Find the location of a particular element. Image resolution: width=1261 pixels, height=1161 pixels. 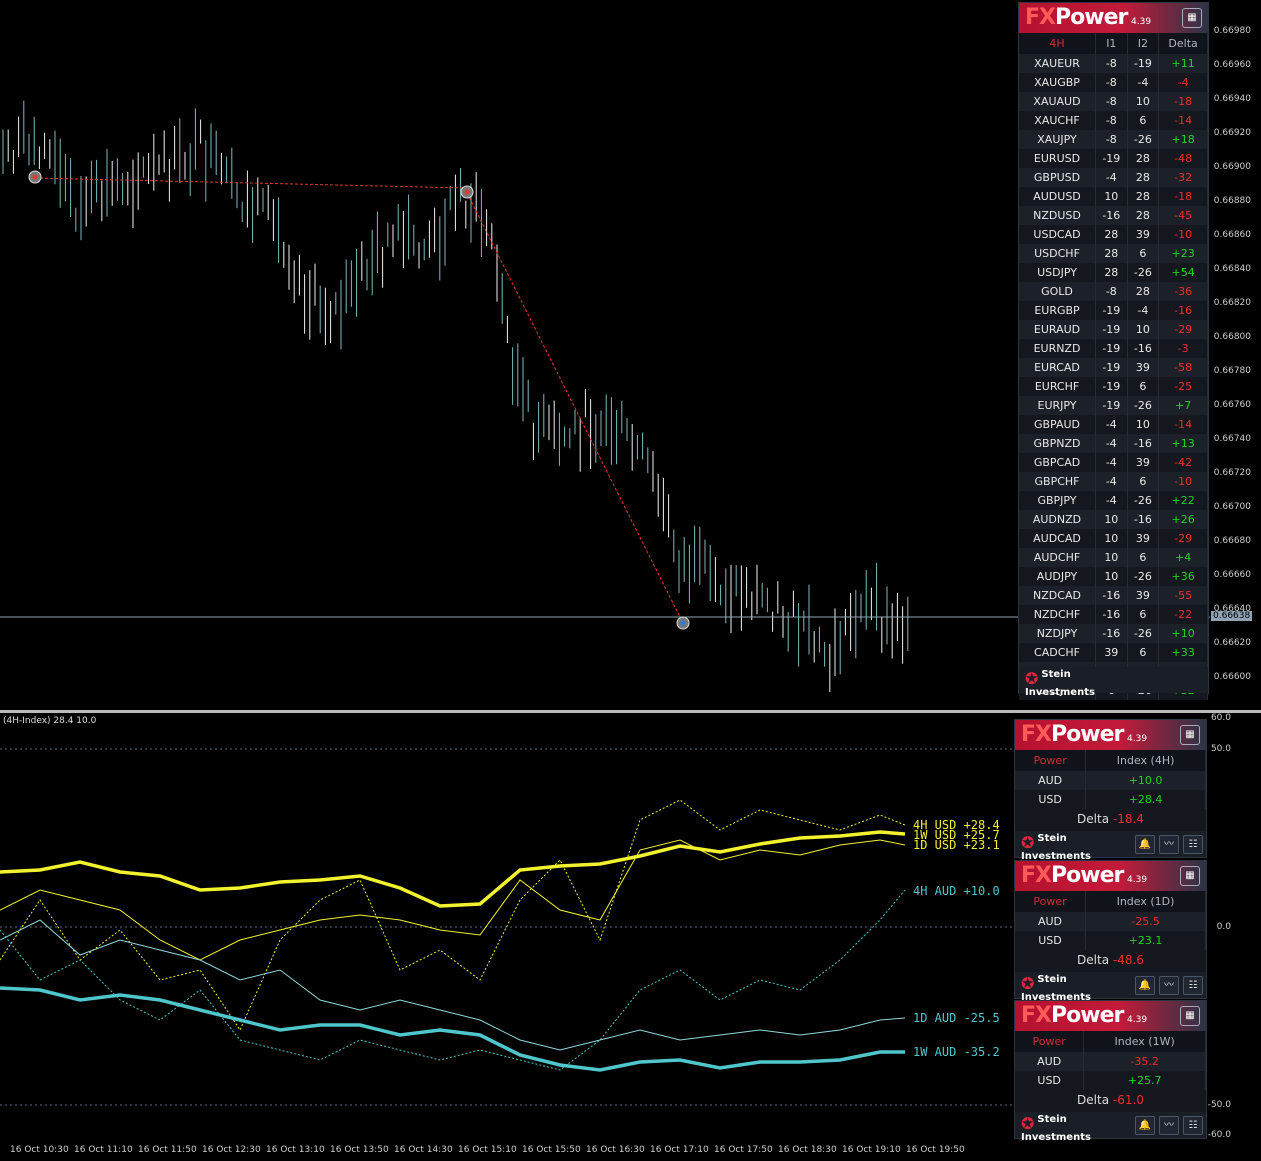

series-1w-aud is located at coordinates (452, 1029).